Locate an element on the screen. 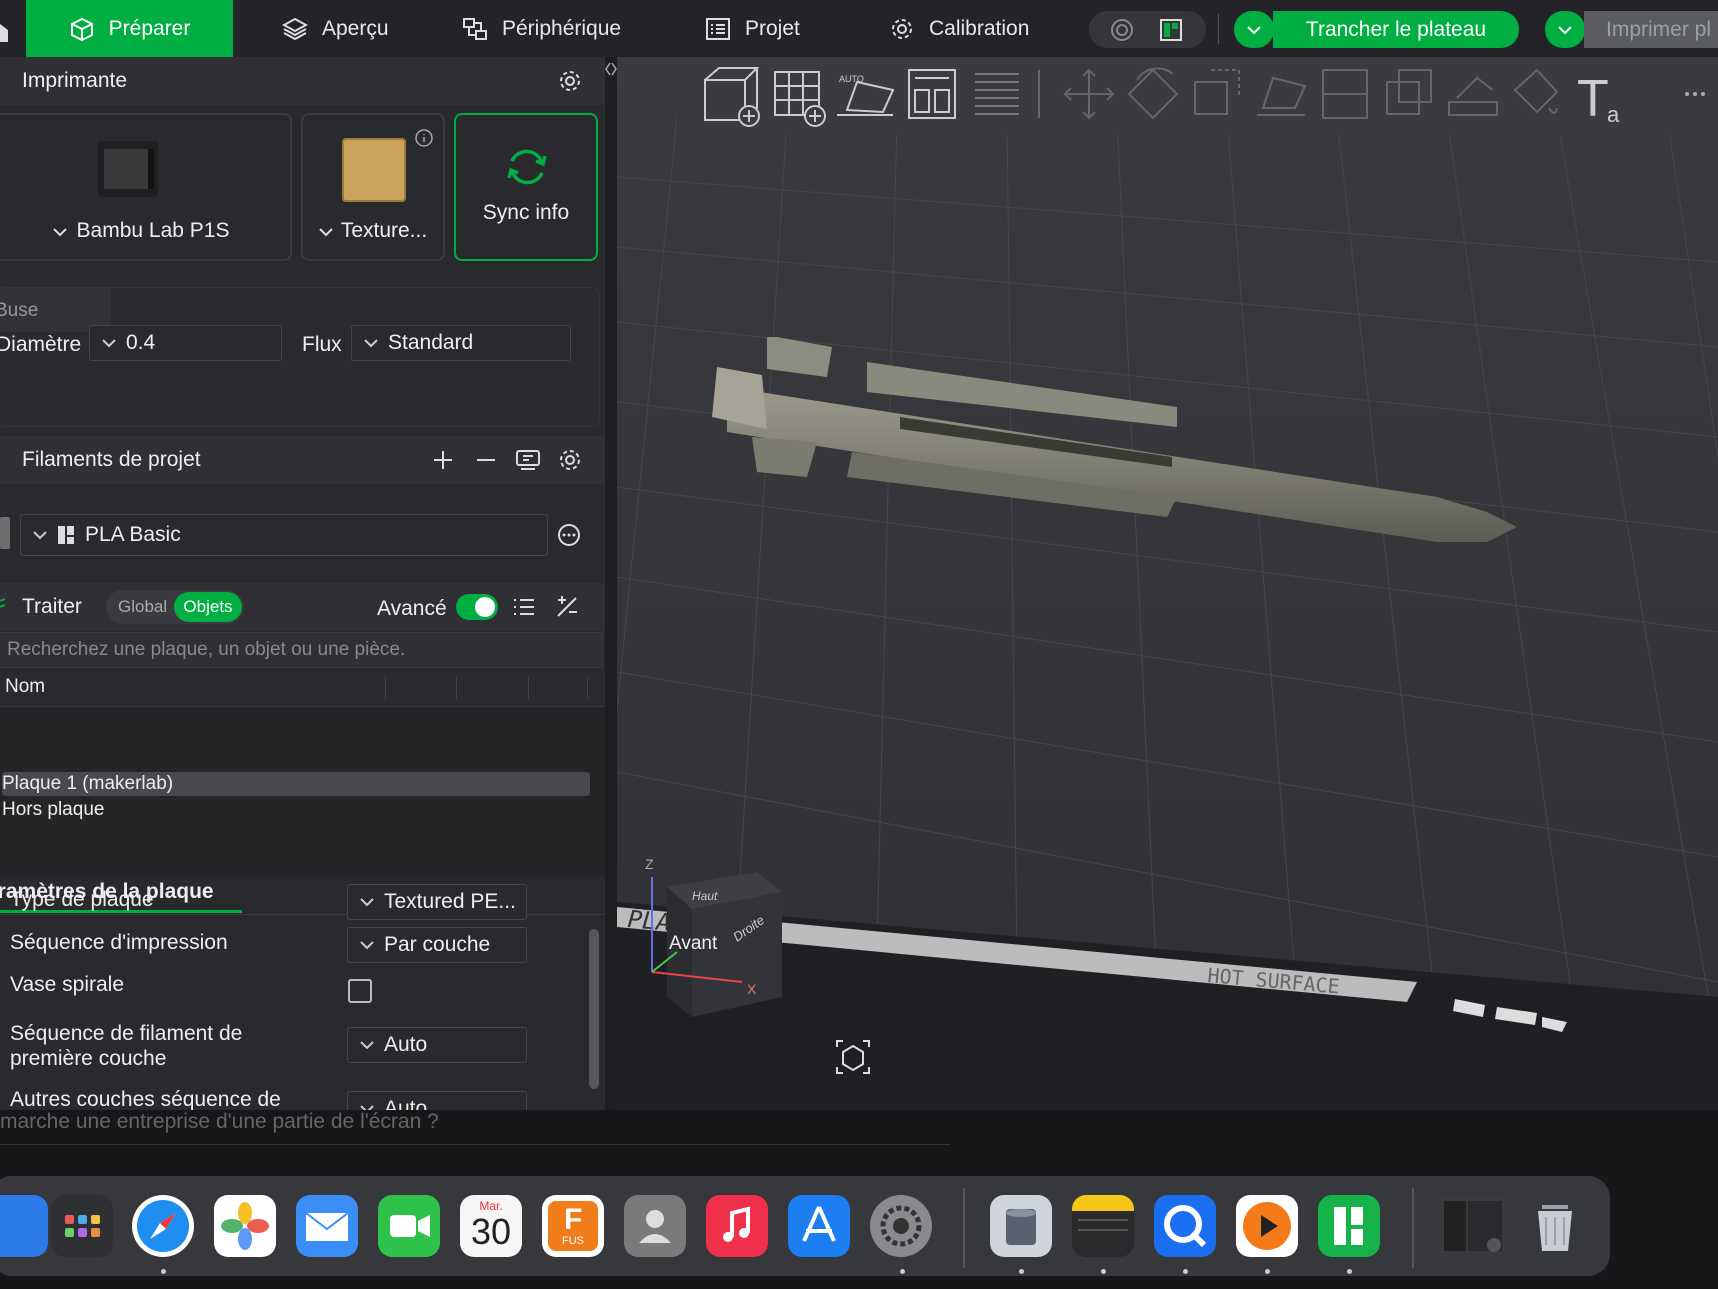 This screenshot has width=1718, height=1289. calendar-day: 30 is located at coordinates (491, 1231).